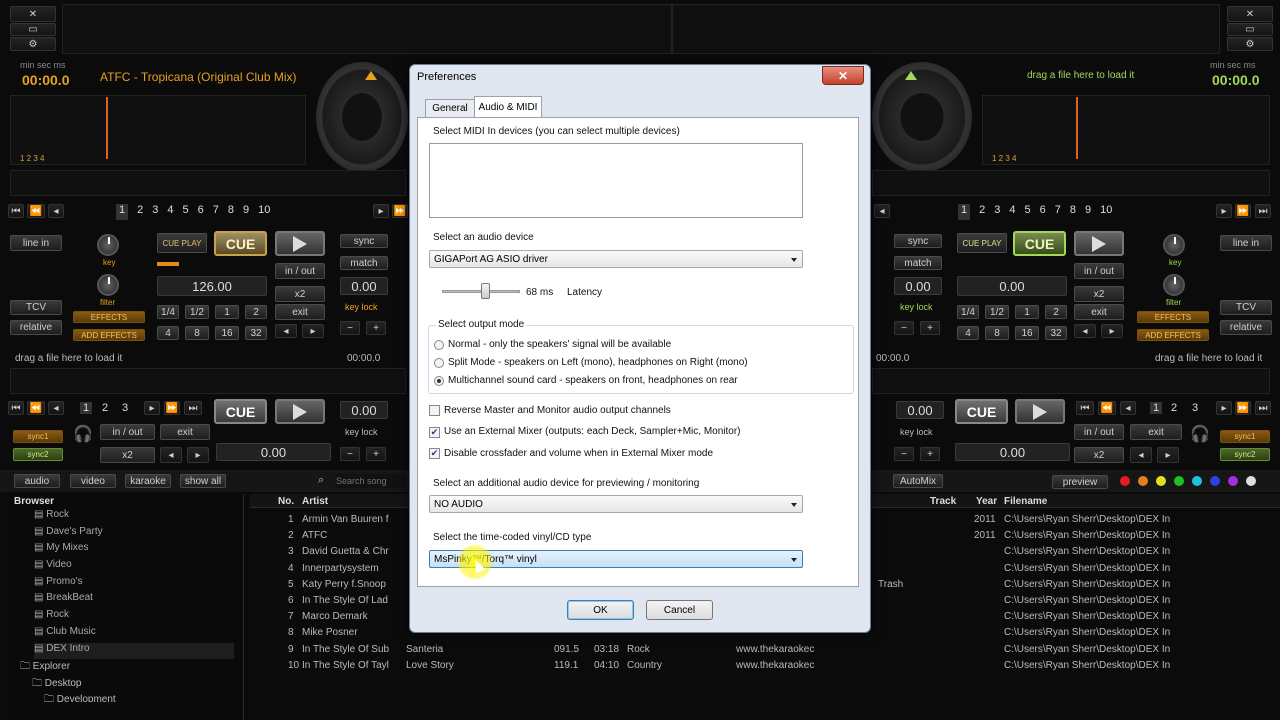 The image size is (1280, 720). I want to click on explorer-item: 🗀 Explorer, so click(45, 667).